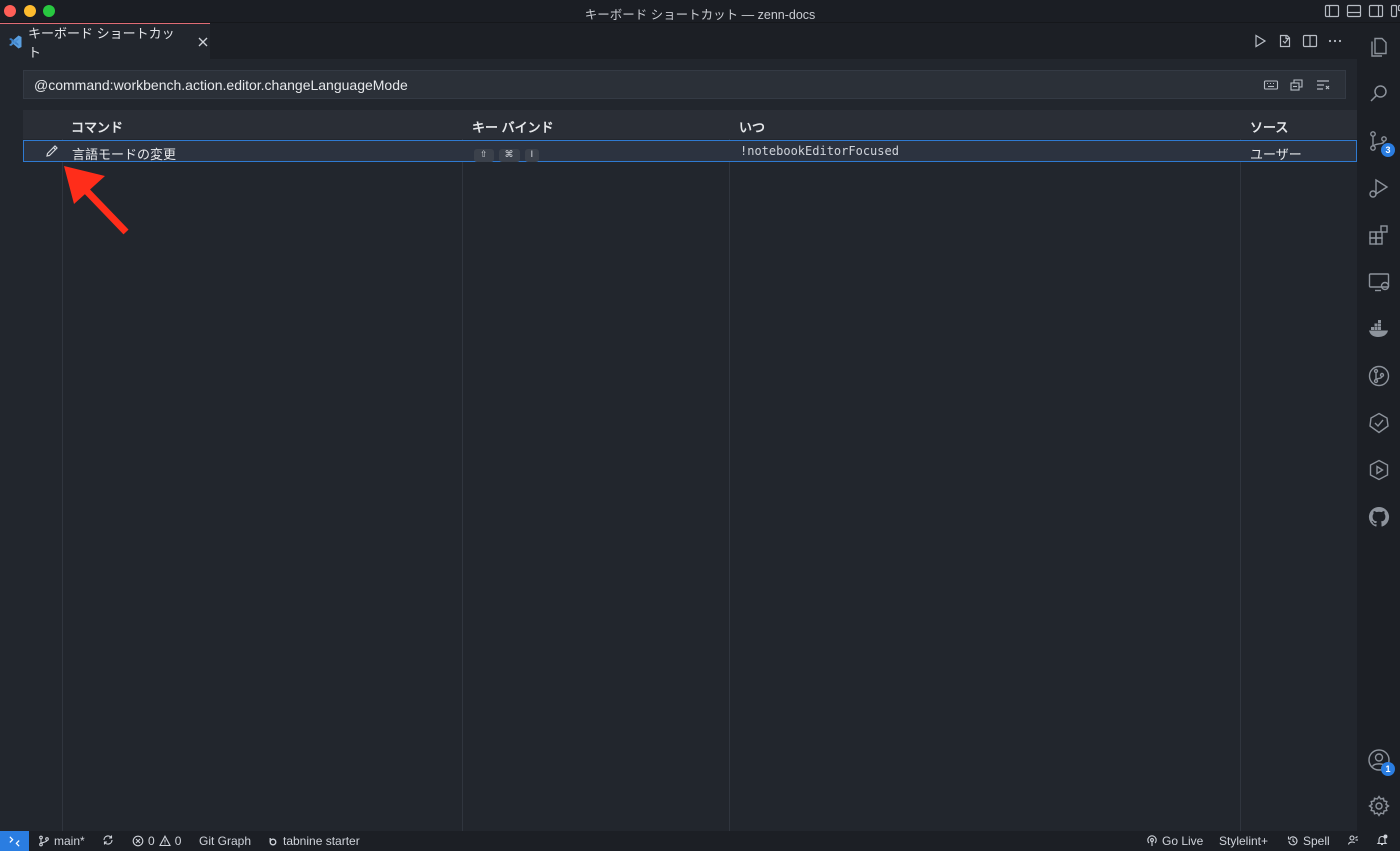  What do you see at coordinates (484, 155) in the screenshot?
I see `key-shift: ⇧` at bounding box center [484, 155].